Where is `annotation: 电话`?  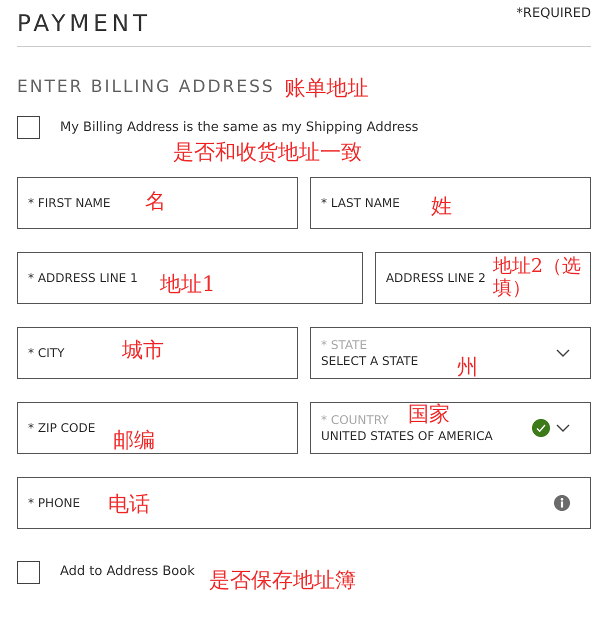 annotation: 电话 is located at coordinates (129, 504).